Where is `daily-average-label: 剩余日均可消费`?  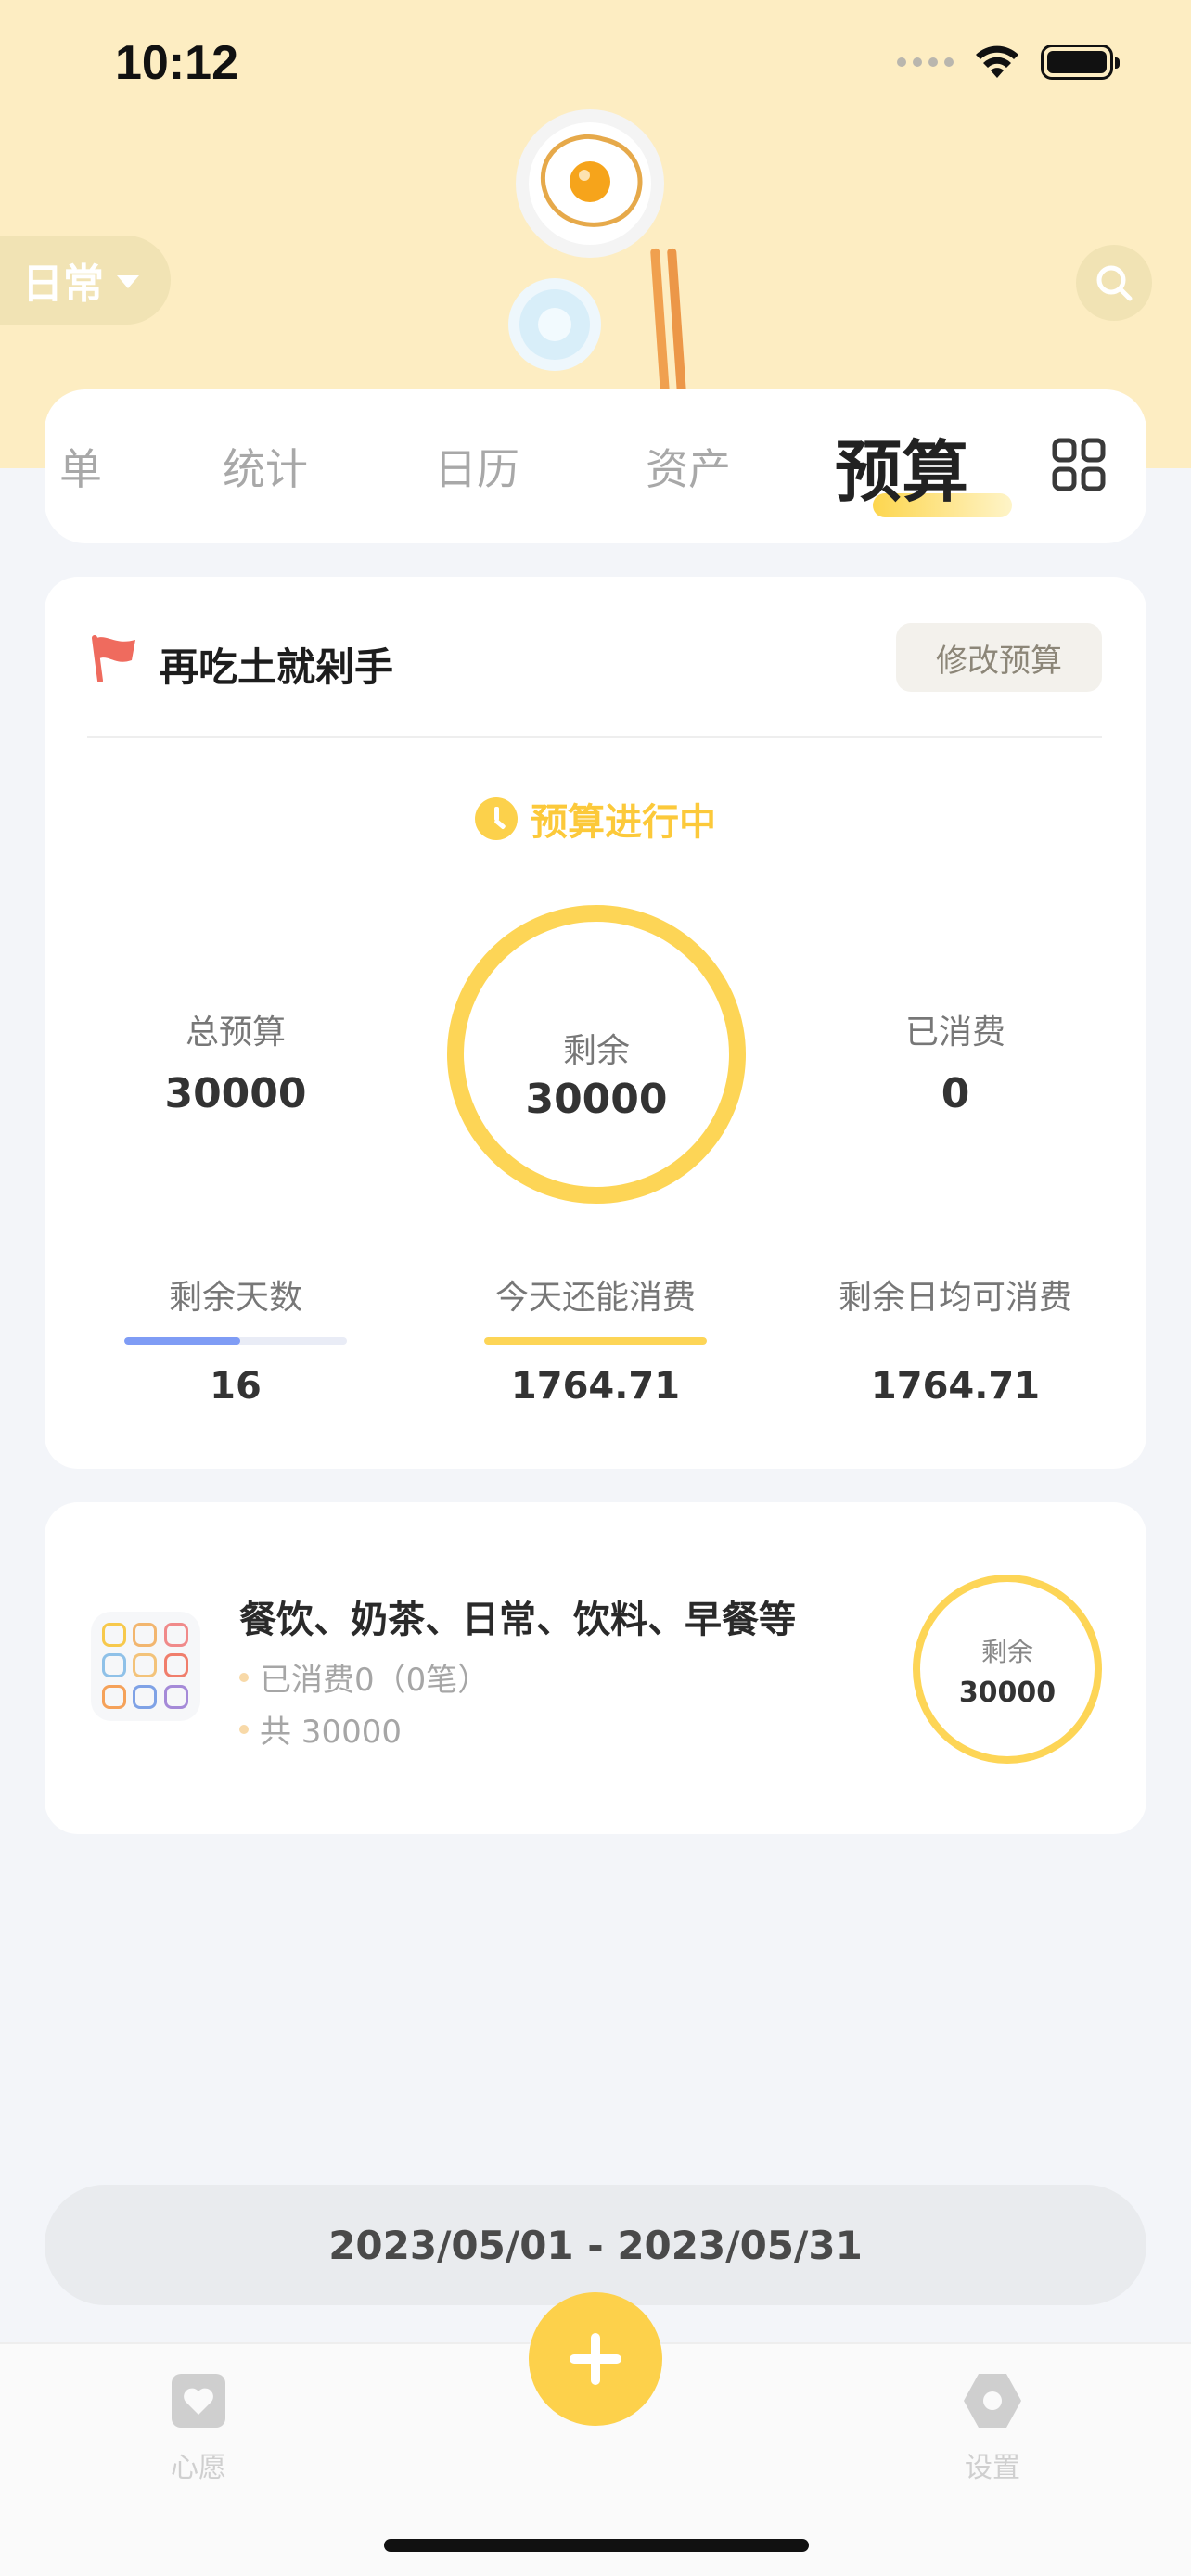
daily-average-label: 剩余日均可消费 is located at coordinates (955, 1298).